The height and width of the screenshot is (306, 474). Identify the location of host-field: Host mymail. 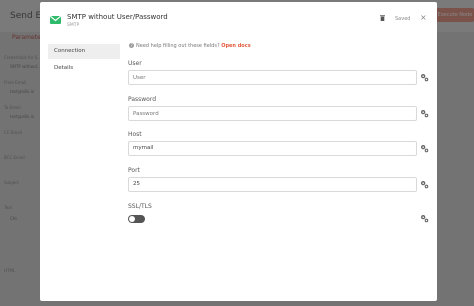
(279, 143).